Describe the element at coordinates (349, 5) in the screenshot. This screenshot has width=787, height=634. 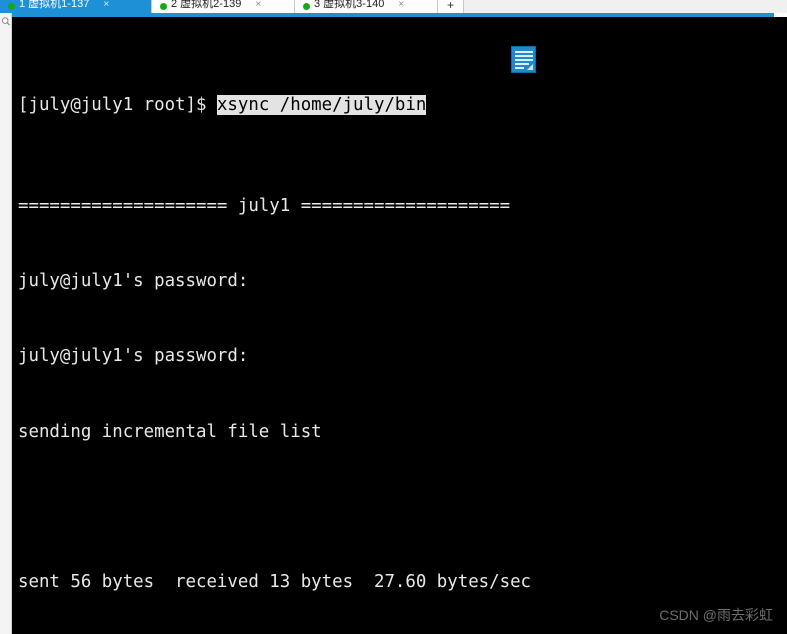
I see `tab-label: 3 虚拟机3-140` at that location.